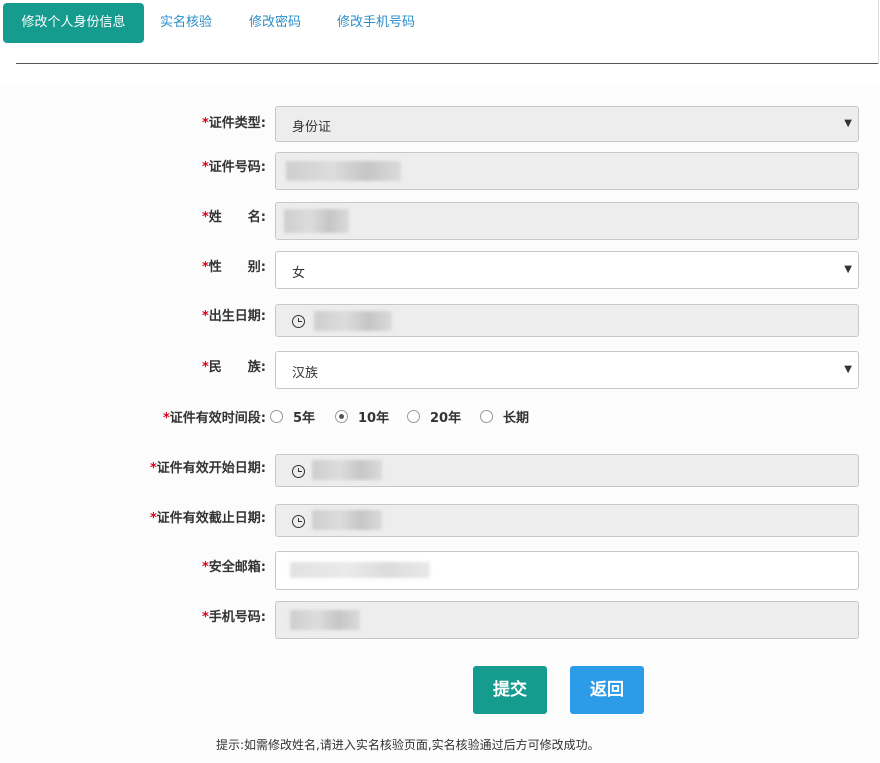 The image size is (880, 763). I want to click on radio-10-years: 10年, so click(362, 419).